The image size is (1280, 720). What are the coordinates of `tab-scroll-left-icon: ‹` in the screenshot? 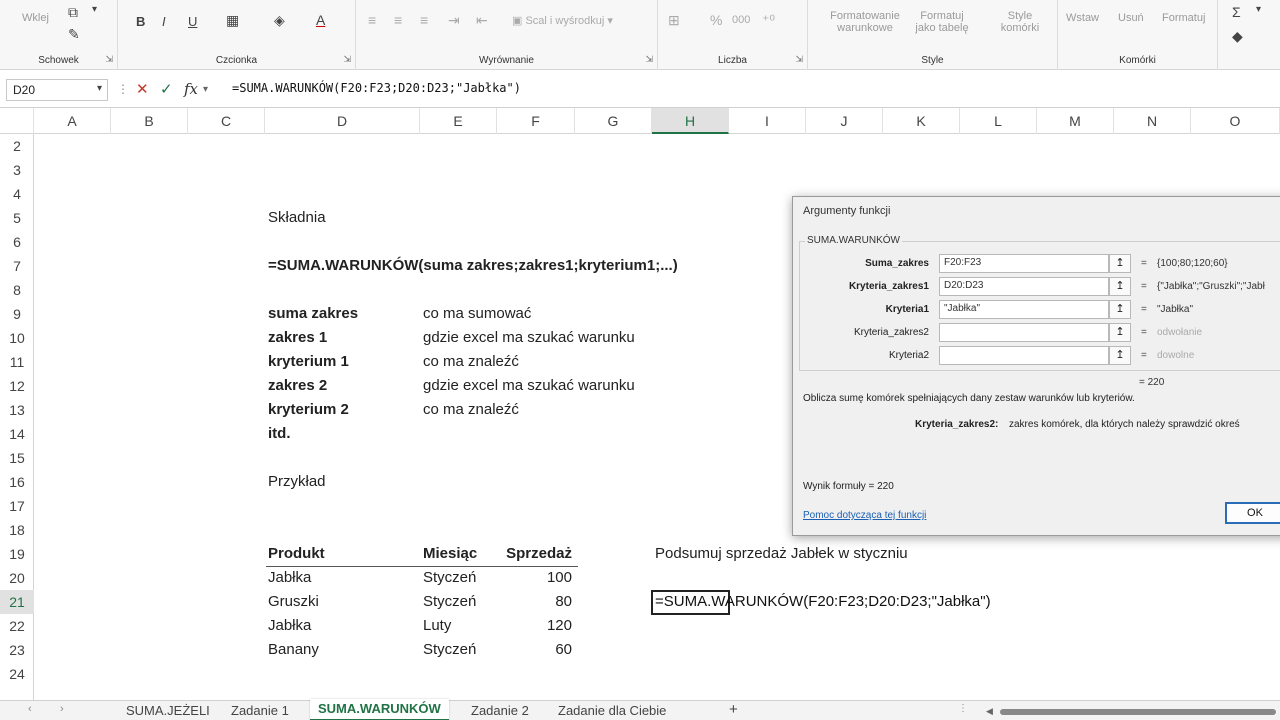 It's located at (30, 709).